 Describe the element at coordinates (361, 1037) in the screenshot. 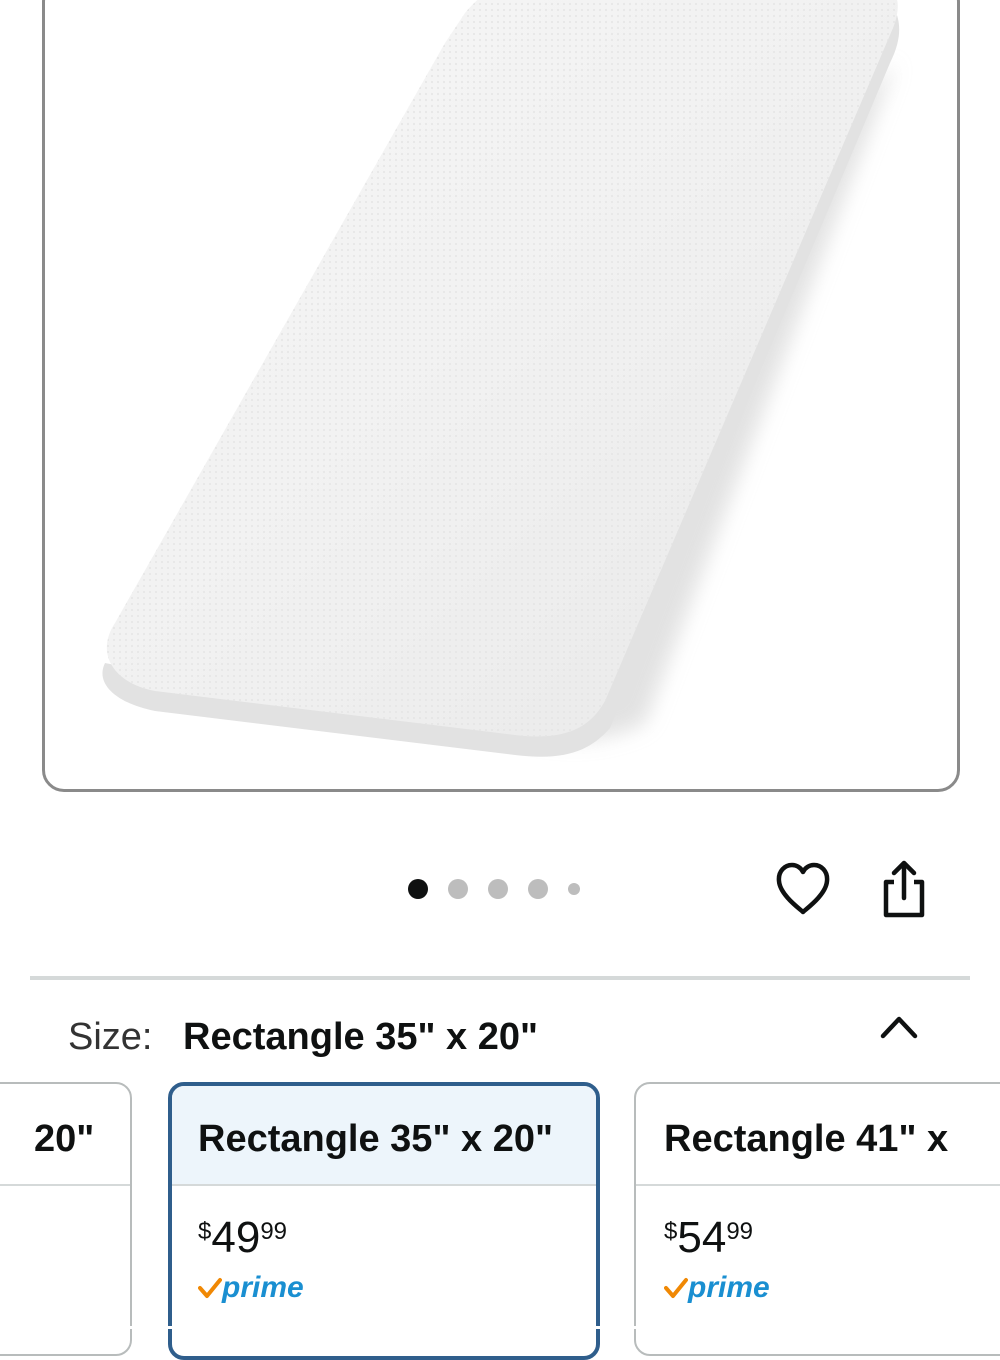

I see `selected-size-value: Rectangle 35" x 20"` at that location.